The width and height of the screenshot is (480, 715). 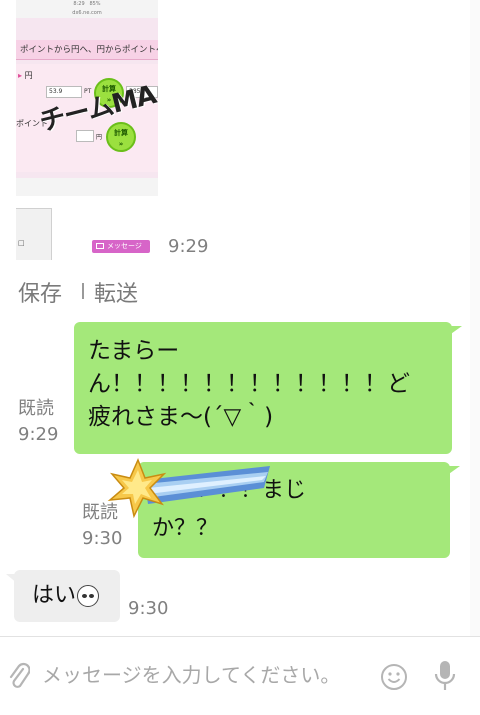 What do you see at coordinates (34, 234) in the screenshot?
I see `shared-image-partial: □` at bounding box center [34, 234].